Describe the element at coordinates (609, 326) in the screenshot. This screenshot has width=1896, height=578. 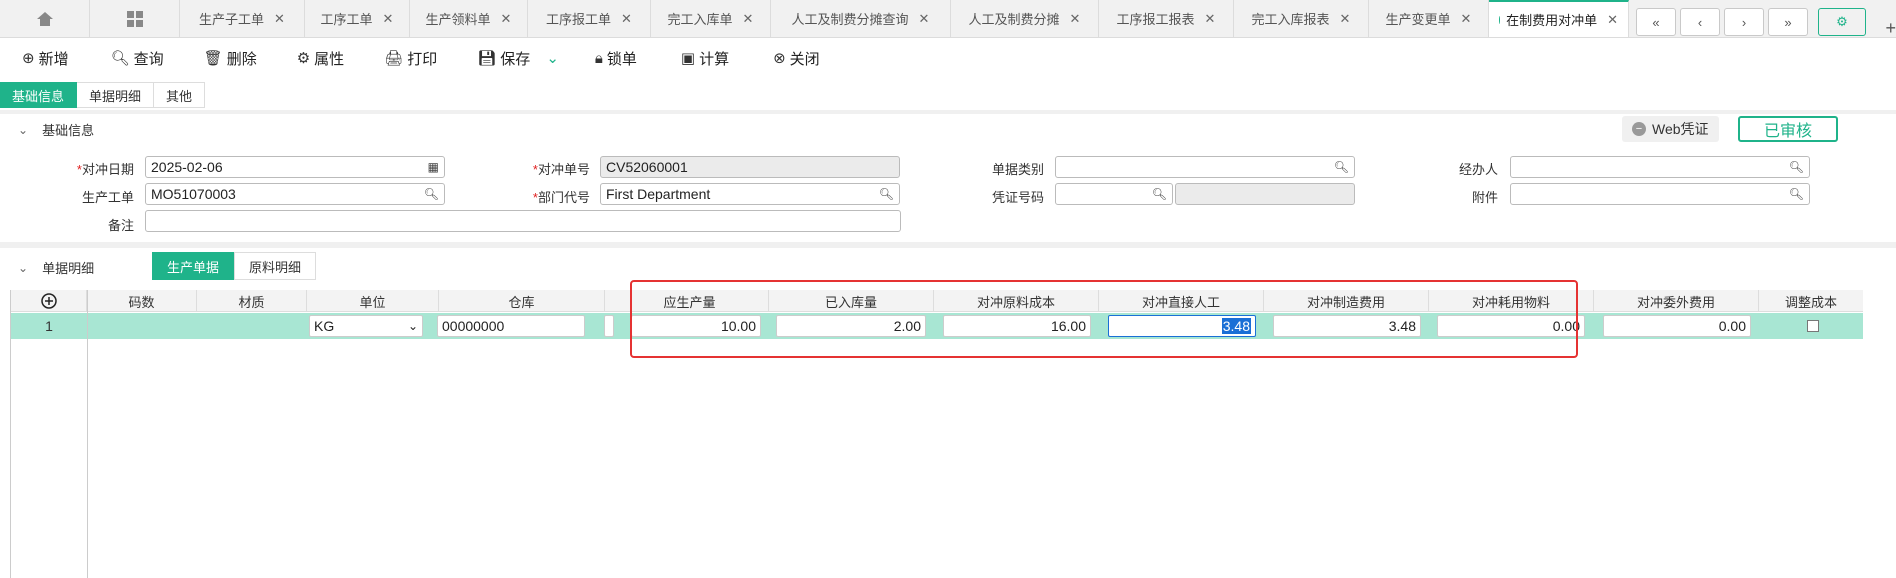
I see `blank-cell` at that location.